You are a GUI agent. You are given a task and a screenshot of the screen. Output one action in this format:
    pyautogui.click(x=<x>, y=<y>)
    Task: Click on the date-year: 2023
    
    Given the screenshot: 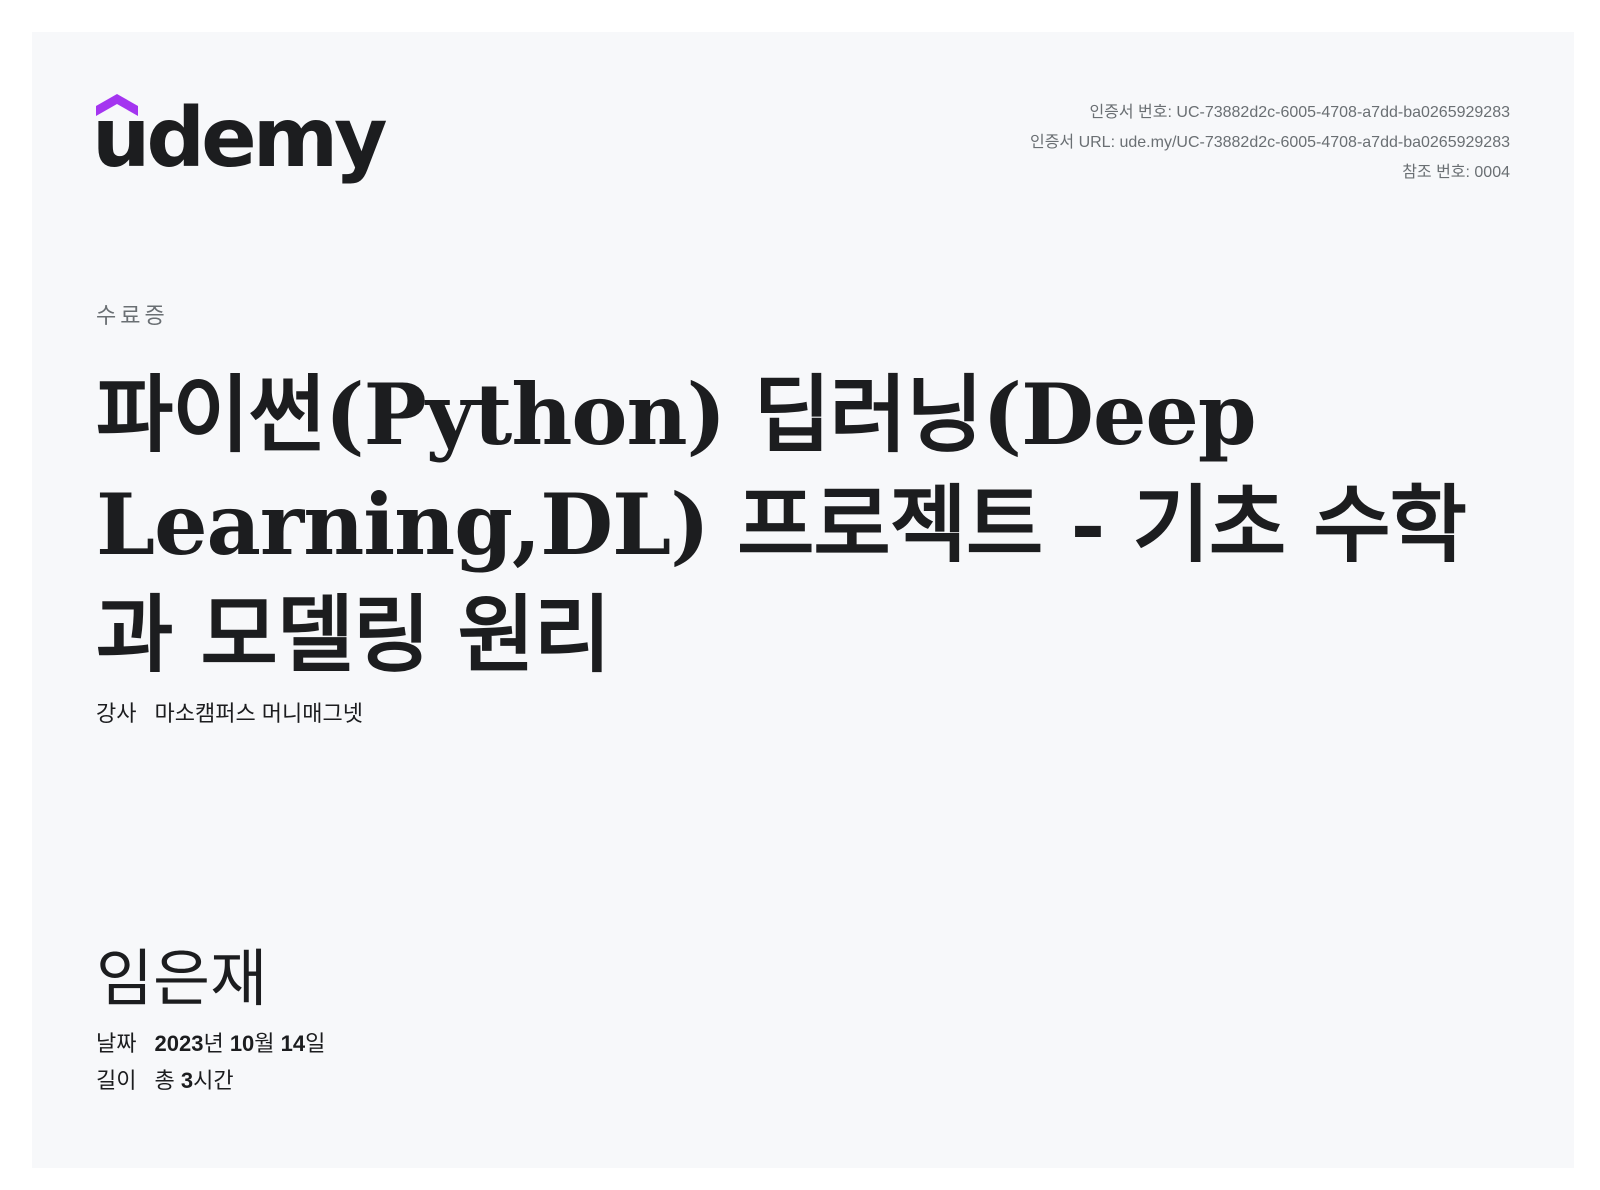 What is the action you would take?
    pyautogui.click(x=179, y=1043)
    